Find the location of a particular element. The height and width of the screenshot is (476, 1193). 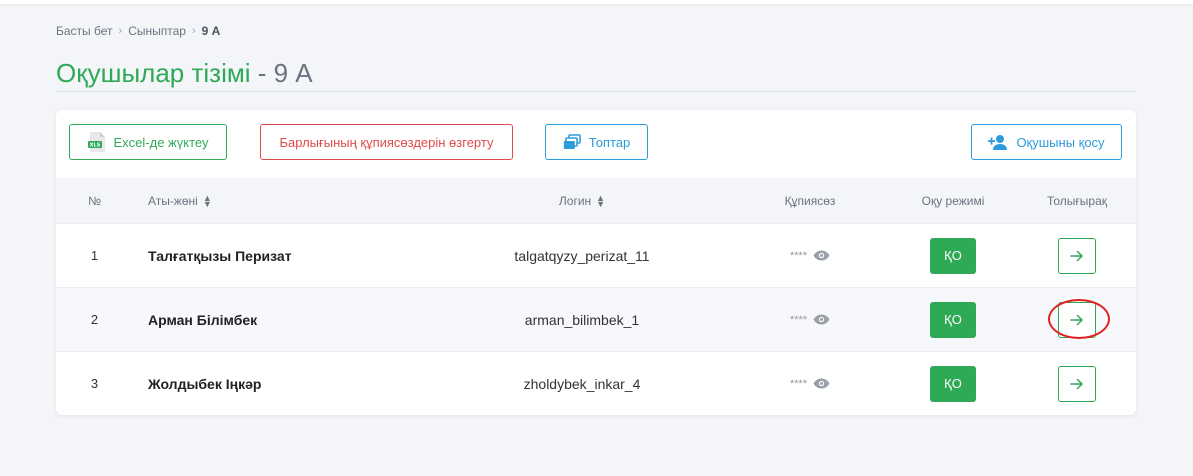

row-name: Арман Білімбек is located at coordinates (203, 319).